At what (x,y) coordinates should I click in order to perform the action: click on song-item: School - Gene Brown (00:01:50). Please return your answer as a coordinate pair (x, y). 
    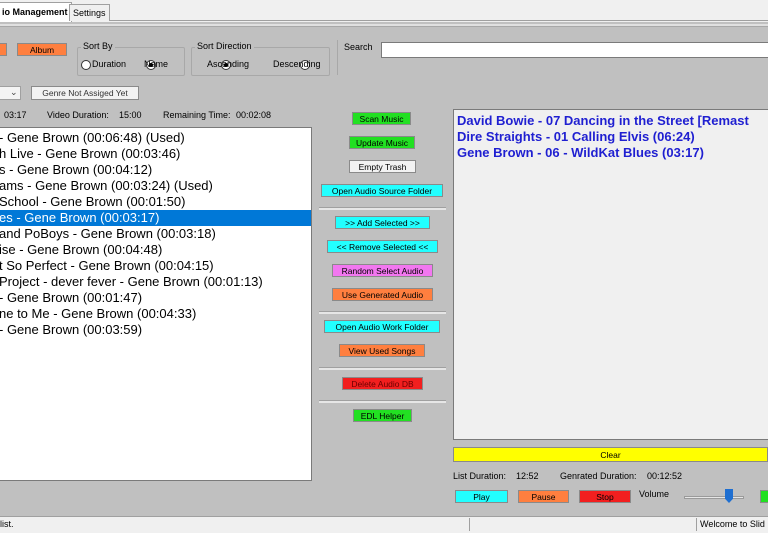
    Looking at the image, I should click on (155, 202).